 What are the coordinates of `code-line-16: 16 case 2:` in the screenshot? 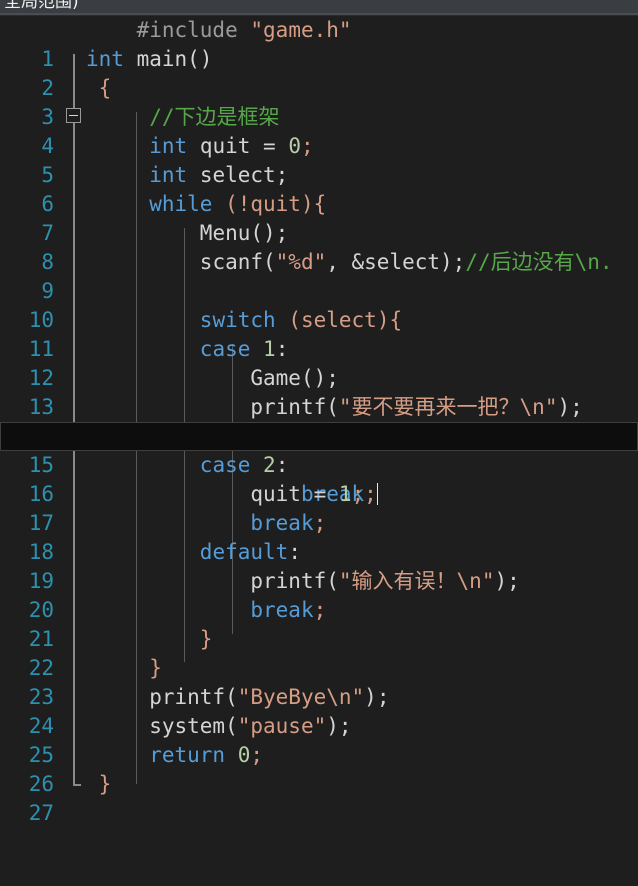 It's located at (319, 478).